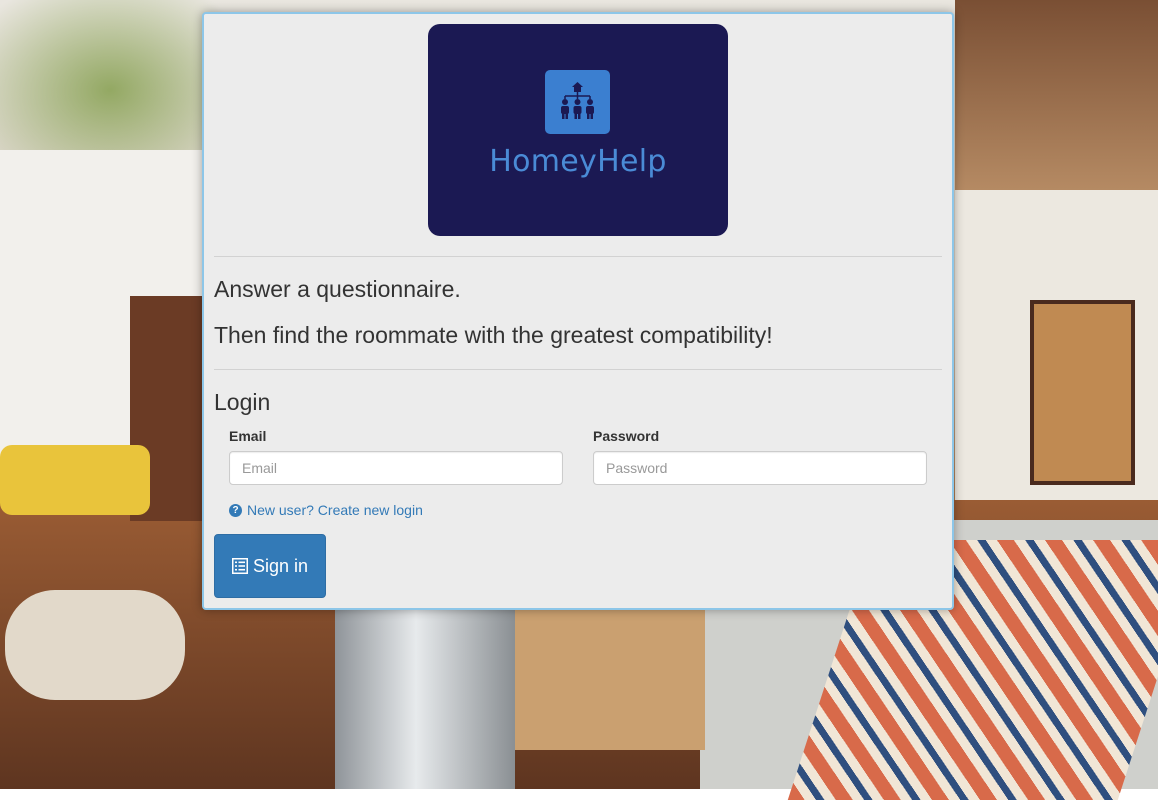  I want to click on email-field, so click(396, 468).